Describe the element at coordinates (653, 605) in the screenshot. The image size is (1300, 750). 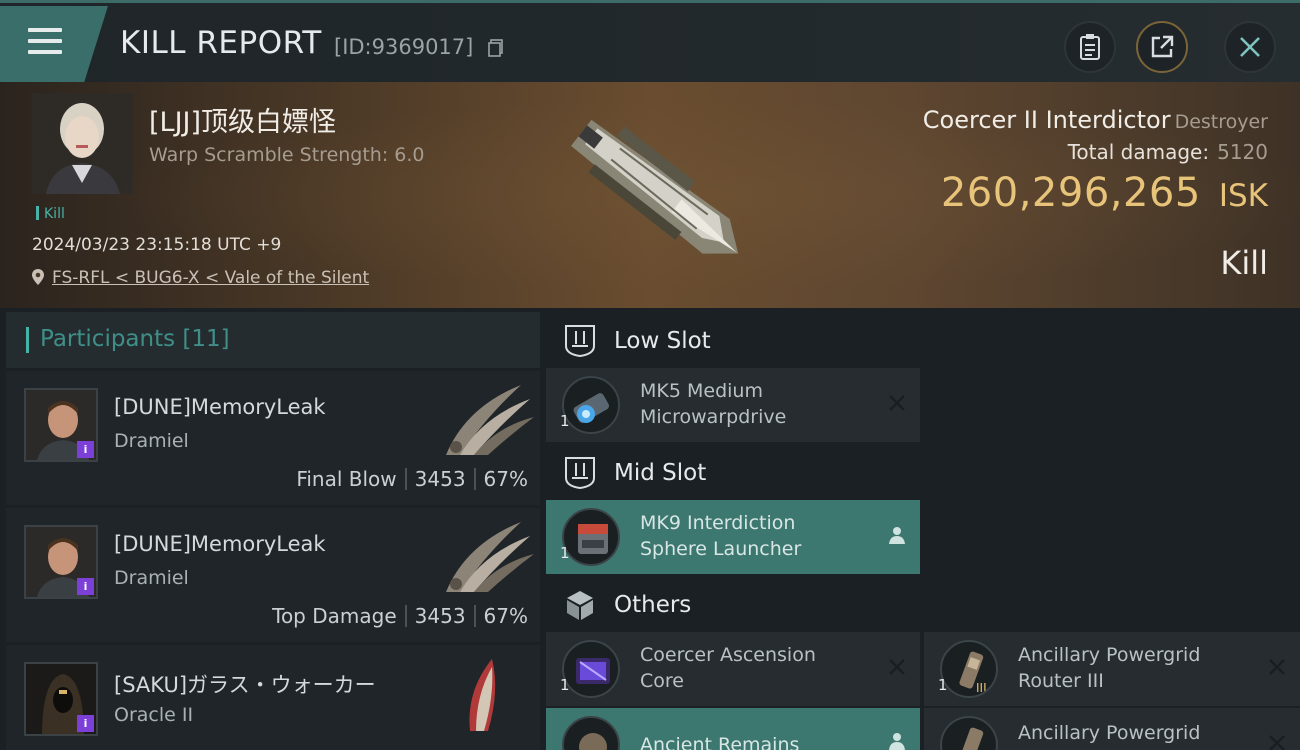
I see `others-label: Others` at that location.